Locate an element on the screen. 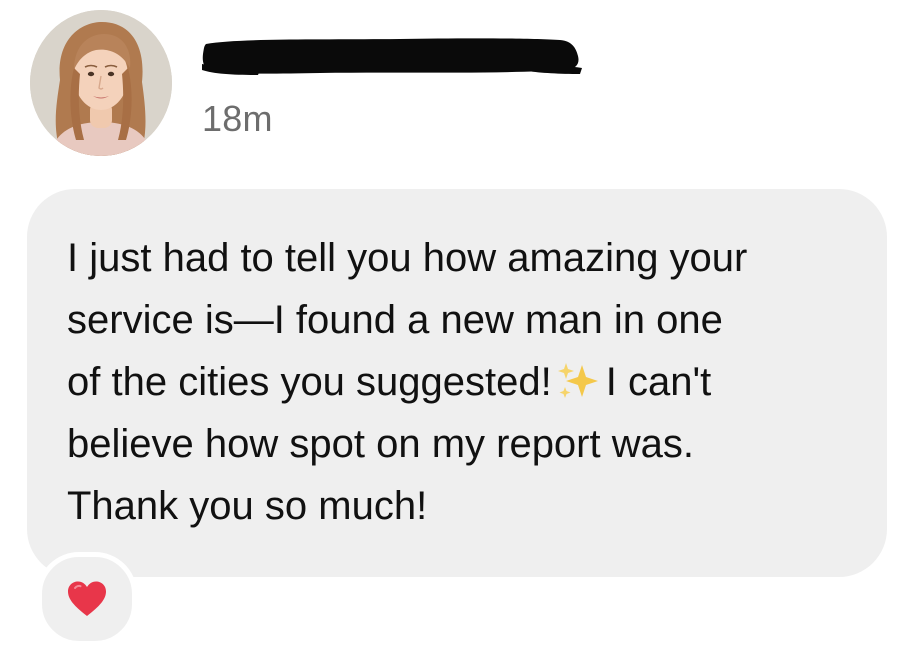 The width and height of the screenshot is (924, 661). reaction-badge is located at coordinates (87, 599).